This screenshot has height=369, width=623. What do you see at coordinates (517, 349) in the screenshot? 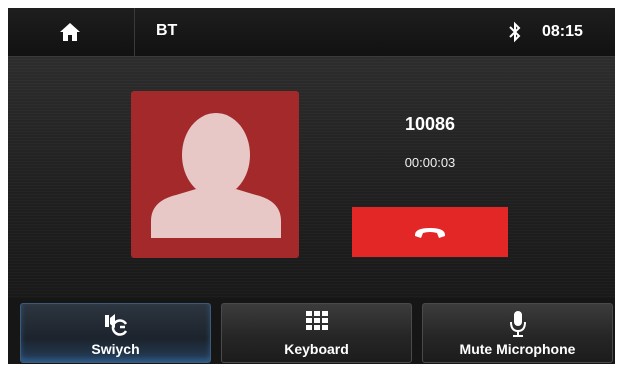
I see `mute-microphone-label: Mute Microphone` at bounding box center [517, 349].